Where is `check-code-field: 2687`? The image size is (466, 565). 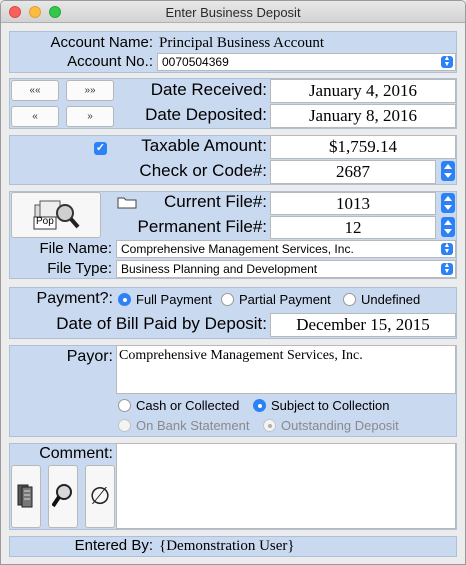
check-code-field: 2687 is located at coordinates (353, 172).